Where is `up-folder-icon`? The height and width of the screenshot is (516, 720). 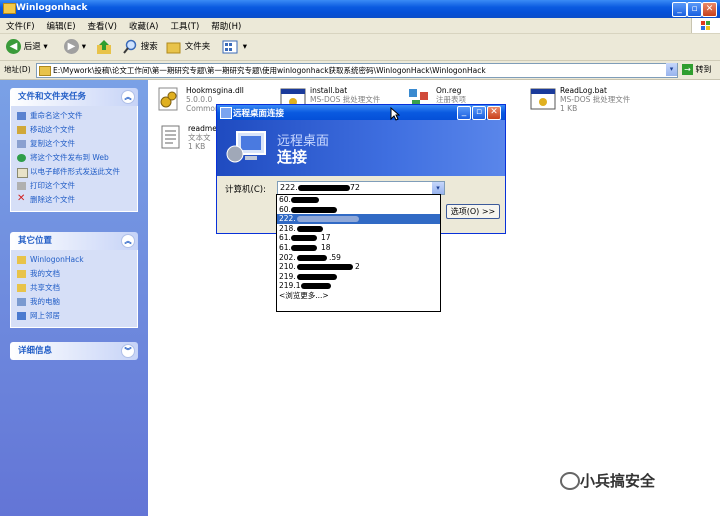
up-folder-icon is located at coordinates (104, 46).